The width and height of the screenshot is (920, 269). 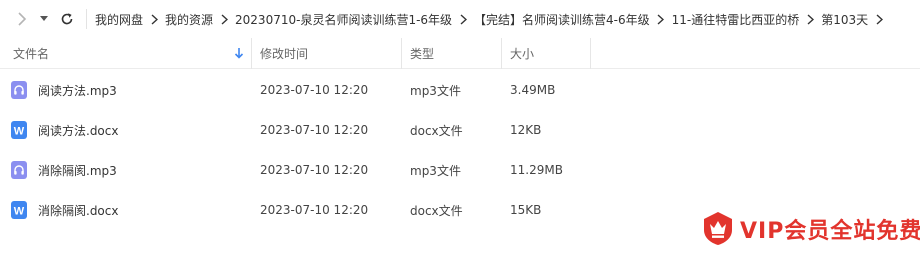 What do you see at coordinates (143, 170) in the screenshot?
I see `file-name: 消除隔阂.mp3` at bounding box center [143, 170].